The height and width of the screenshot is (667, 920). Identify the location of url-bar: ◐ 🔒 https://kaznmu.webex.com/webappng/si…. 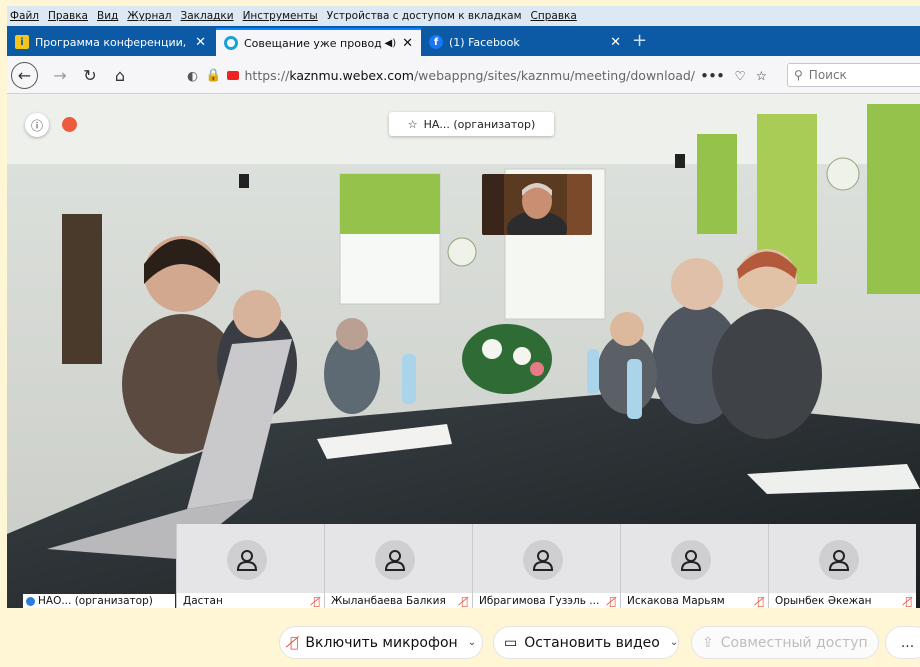
(482, 75).